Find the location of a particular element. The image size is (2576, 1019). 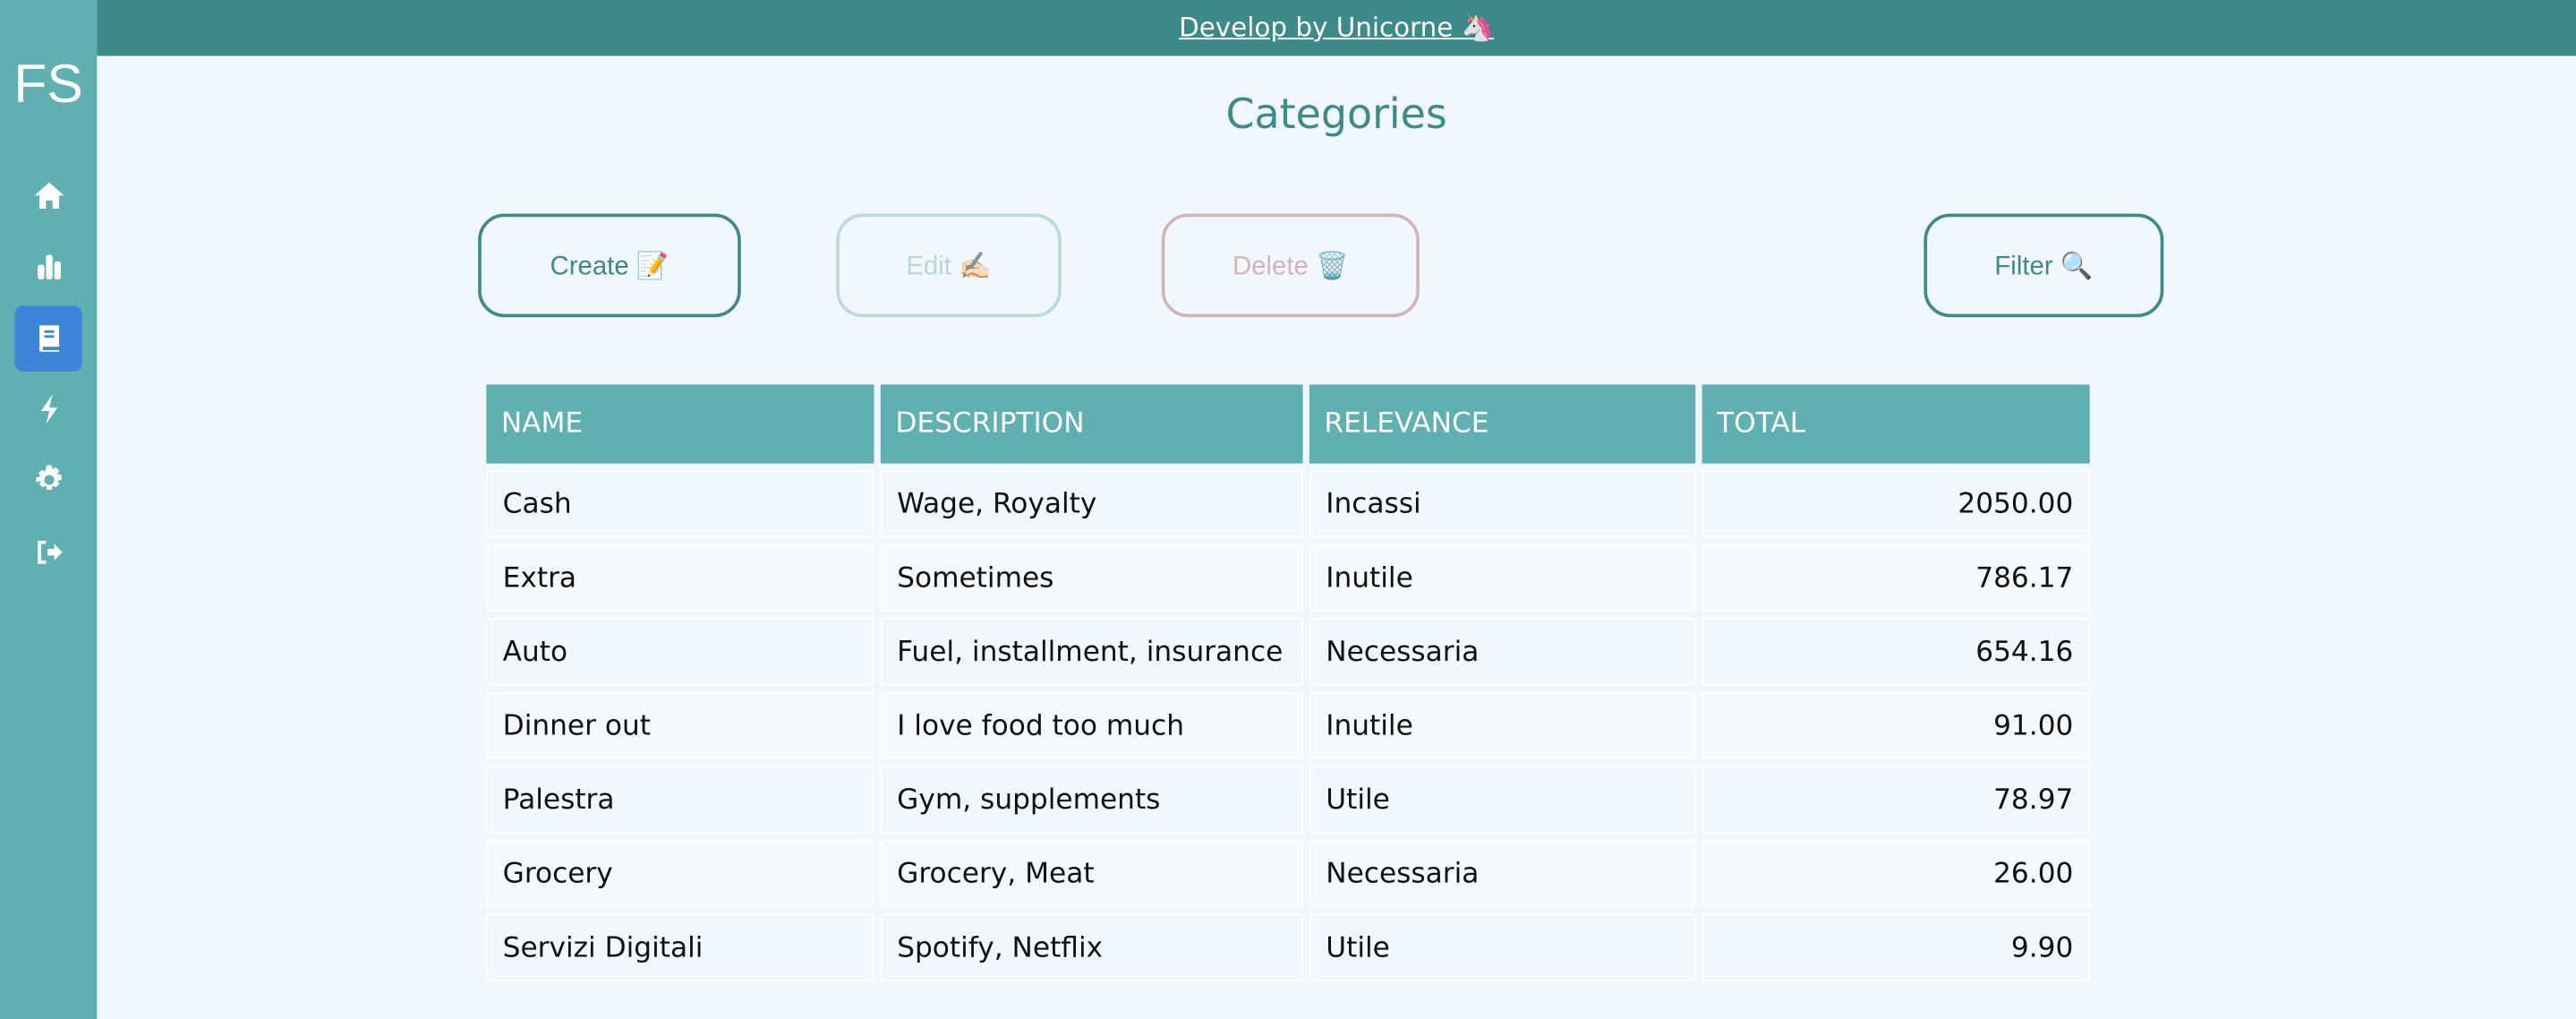

sidebar-item-logout is located at coordinates (48, 552).